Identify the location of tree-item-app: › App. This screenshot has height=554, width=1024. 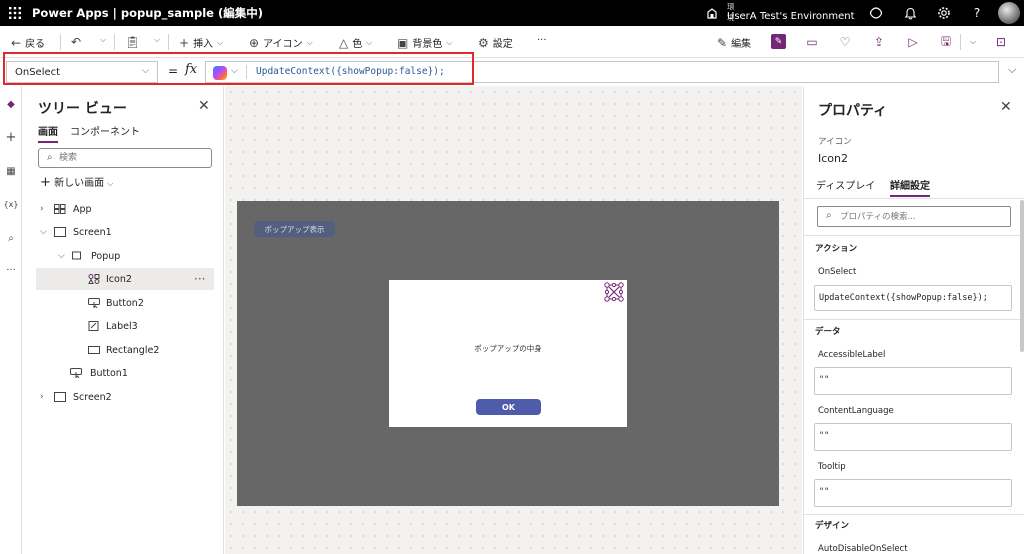
(125, 209).